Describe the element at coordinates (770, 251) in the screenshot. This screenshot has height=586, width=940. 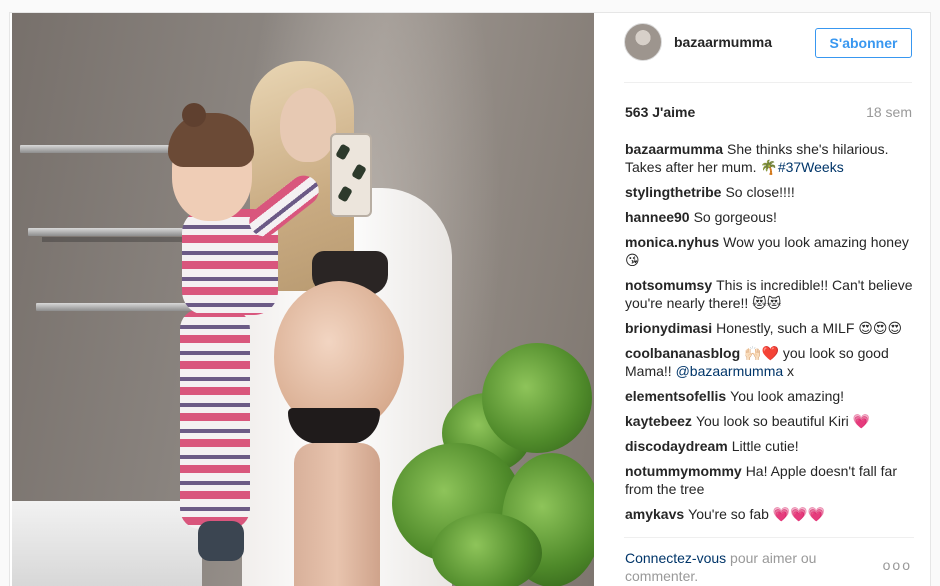
I see `comment-item: monica.nyhus Wow you look amazing honey 😘` at that location.